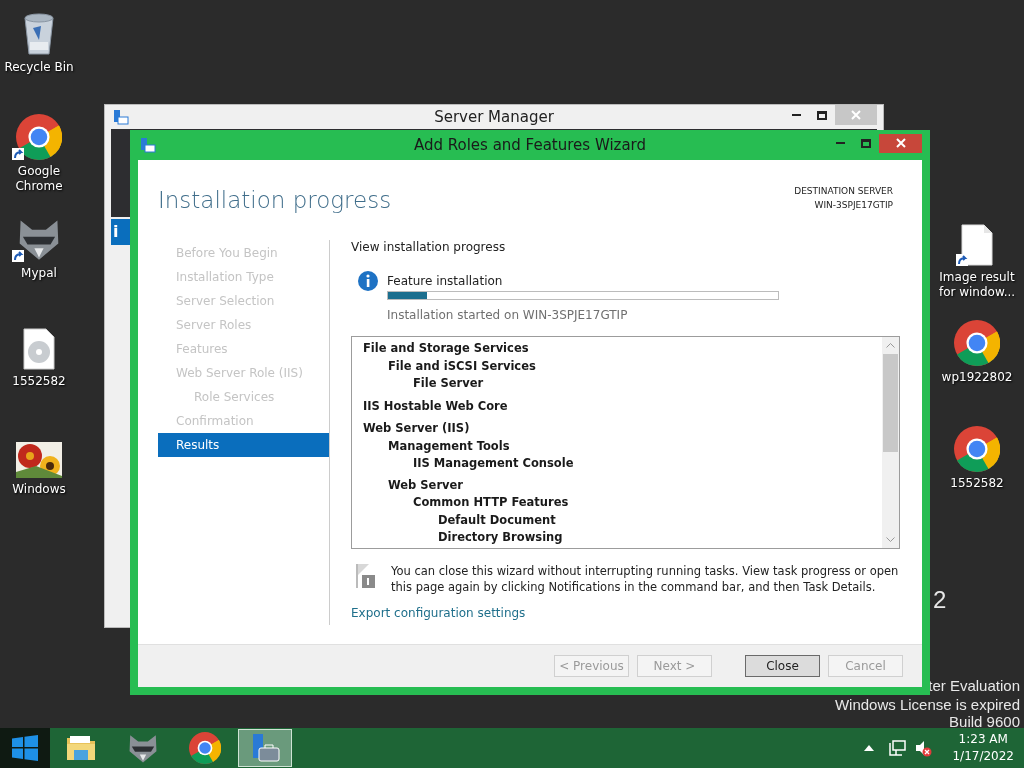 Image resolution: width=1024 pixels, height=768 pixels. Describe the element at coordinates (645, 579) in the screenshot. I see `info-note: You can close this wizard without interrupting running tasks. View task progress or open this page again by clicking Notifications in the command bar, and then Task Details.` at that location.